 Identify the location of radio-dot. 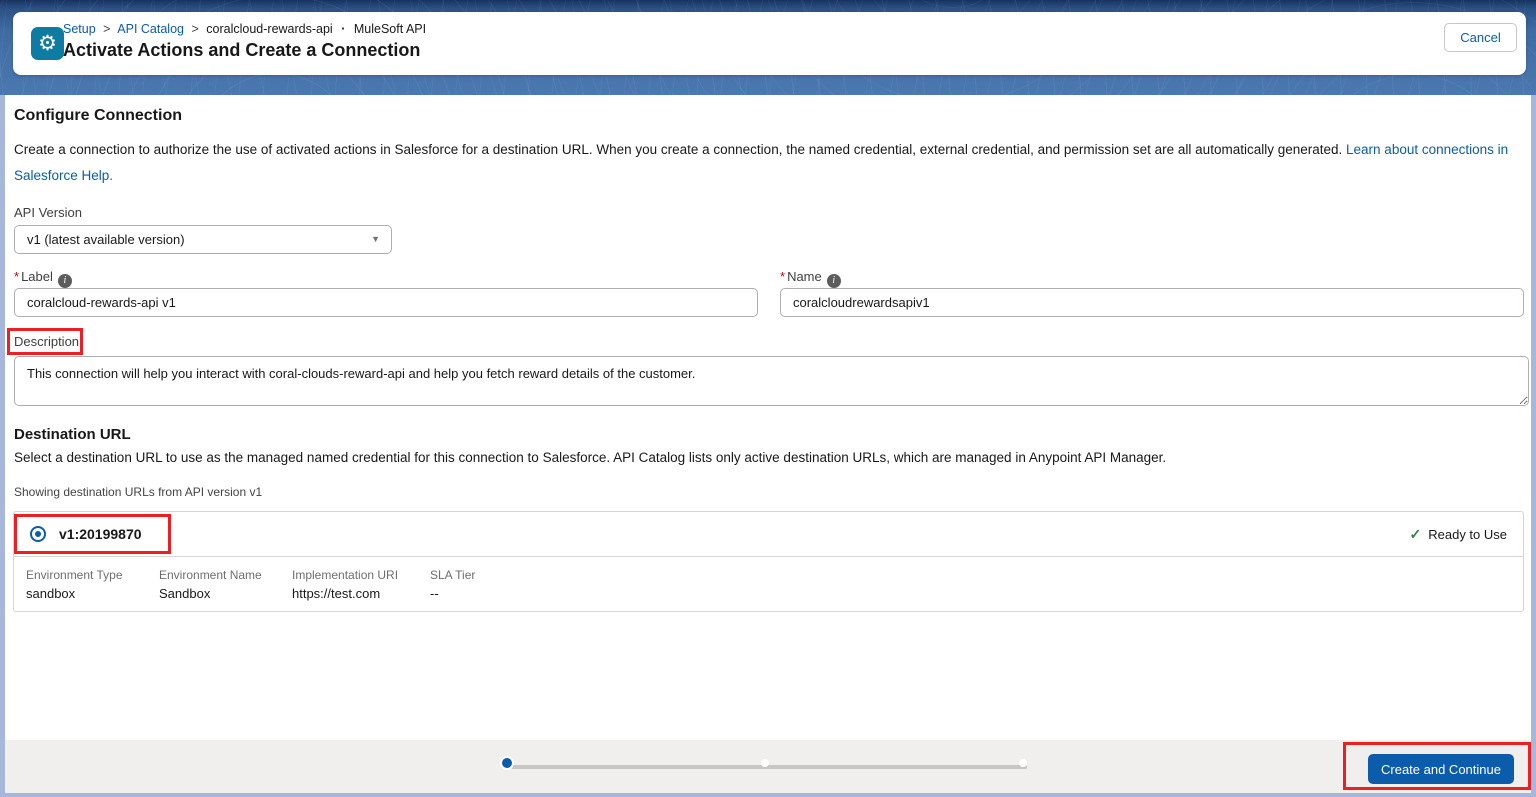
(38, 534).